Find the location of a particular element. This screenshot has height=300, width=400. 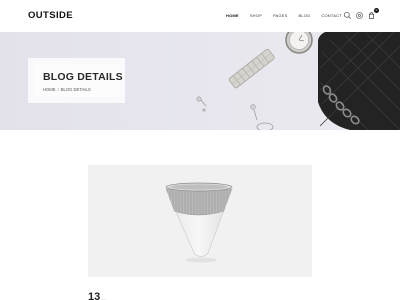

nav-item-blog: BLOG is located at coordinates (304, 15).